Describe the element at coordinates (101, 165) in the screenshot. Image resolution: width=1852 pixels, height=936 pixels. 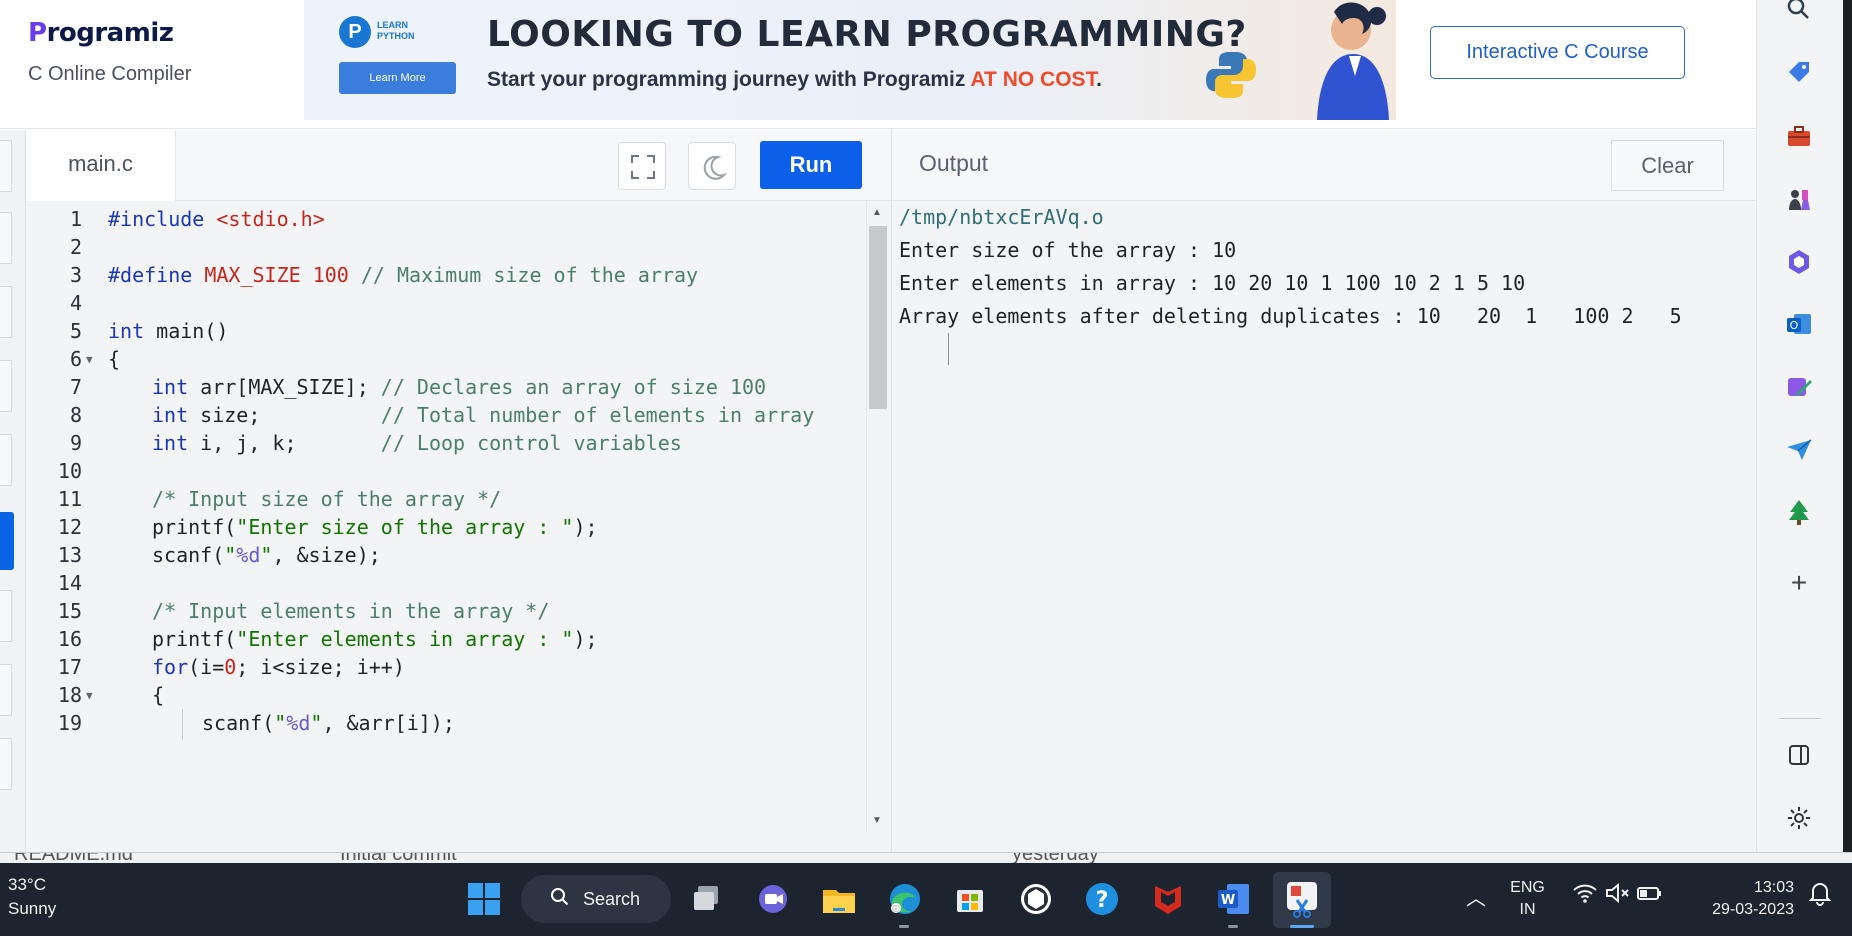
I see `tab-main-c: main.c` at that location.